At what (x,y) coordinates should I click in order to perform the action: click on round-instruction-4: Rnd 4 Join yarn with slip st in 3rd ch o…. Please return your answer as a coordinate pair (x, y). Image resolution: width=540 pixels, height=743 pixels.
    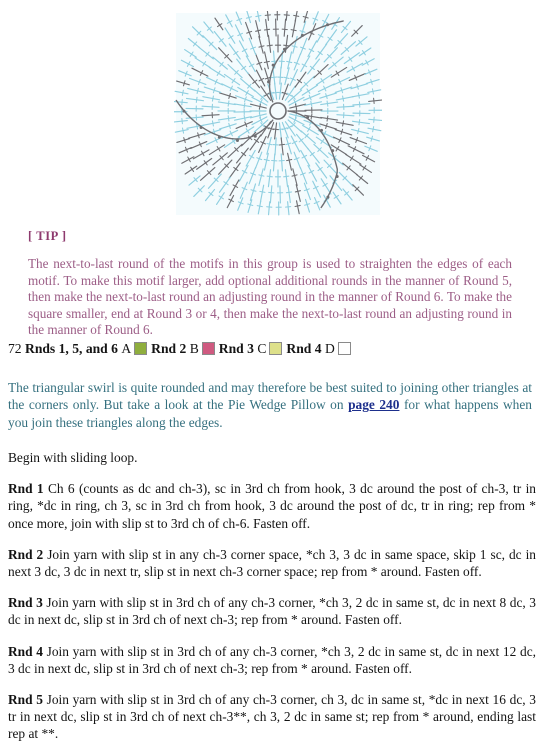
    Looking at the image, I should click on (272, 660).